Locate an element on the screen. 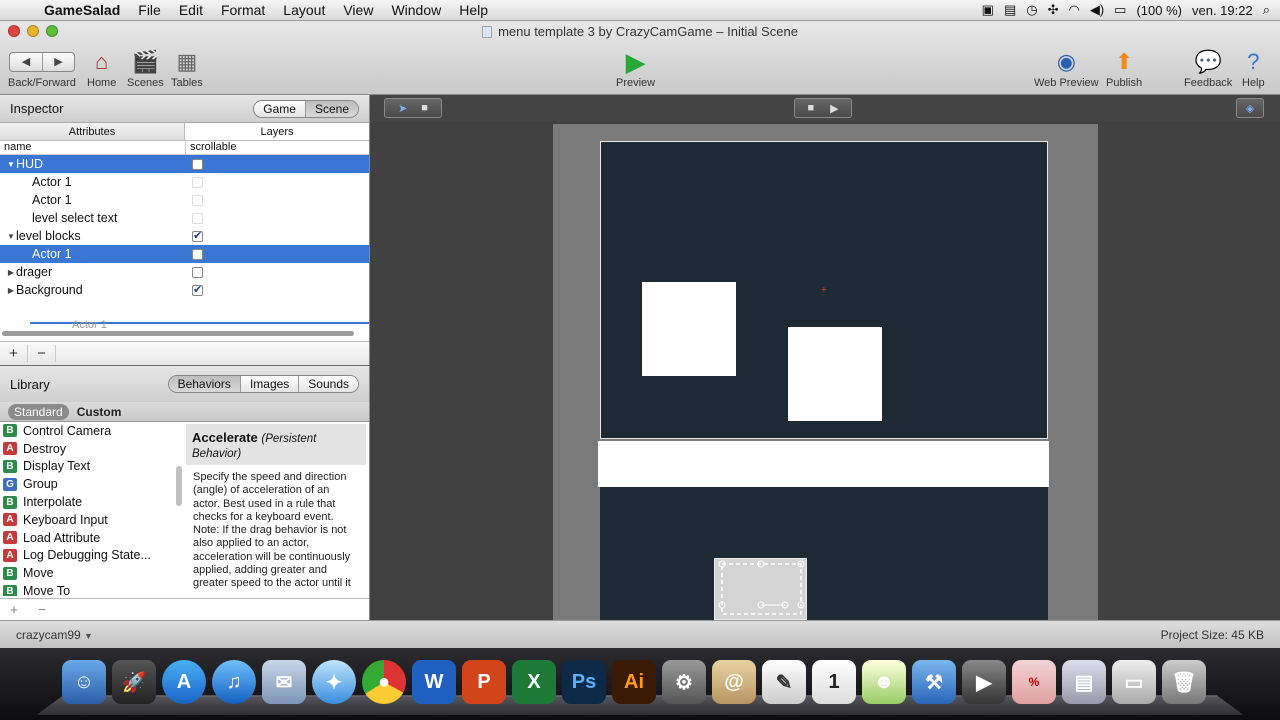  safari-icon: ✦ is located at coordinates (334, 682).